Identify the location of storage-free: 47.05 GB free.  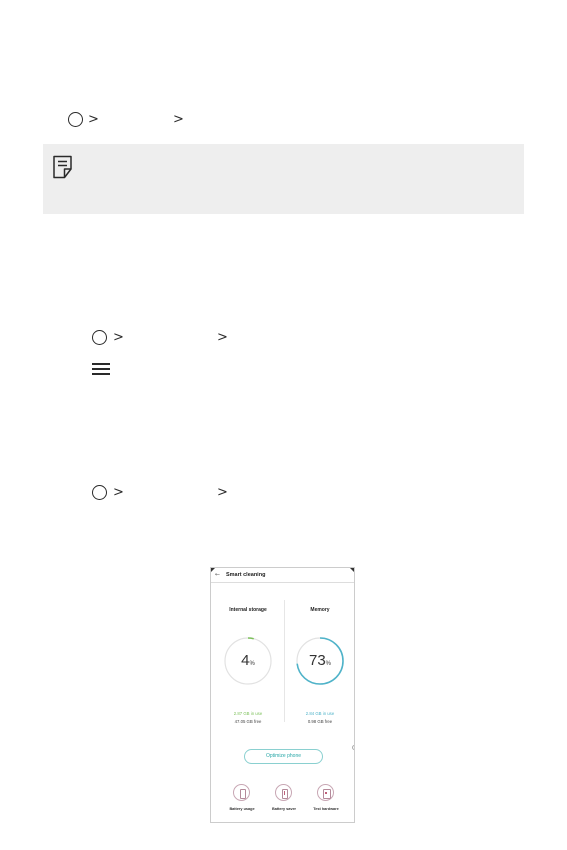
(248, 721).